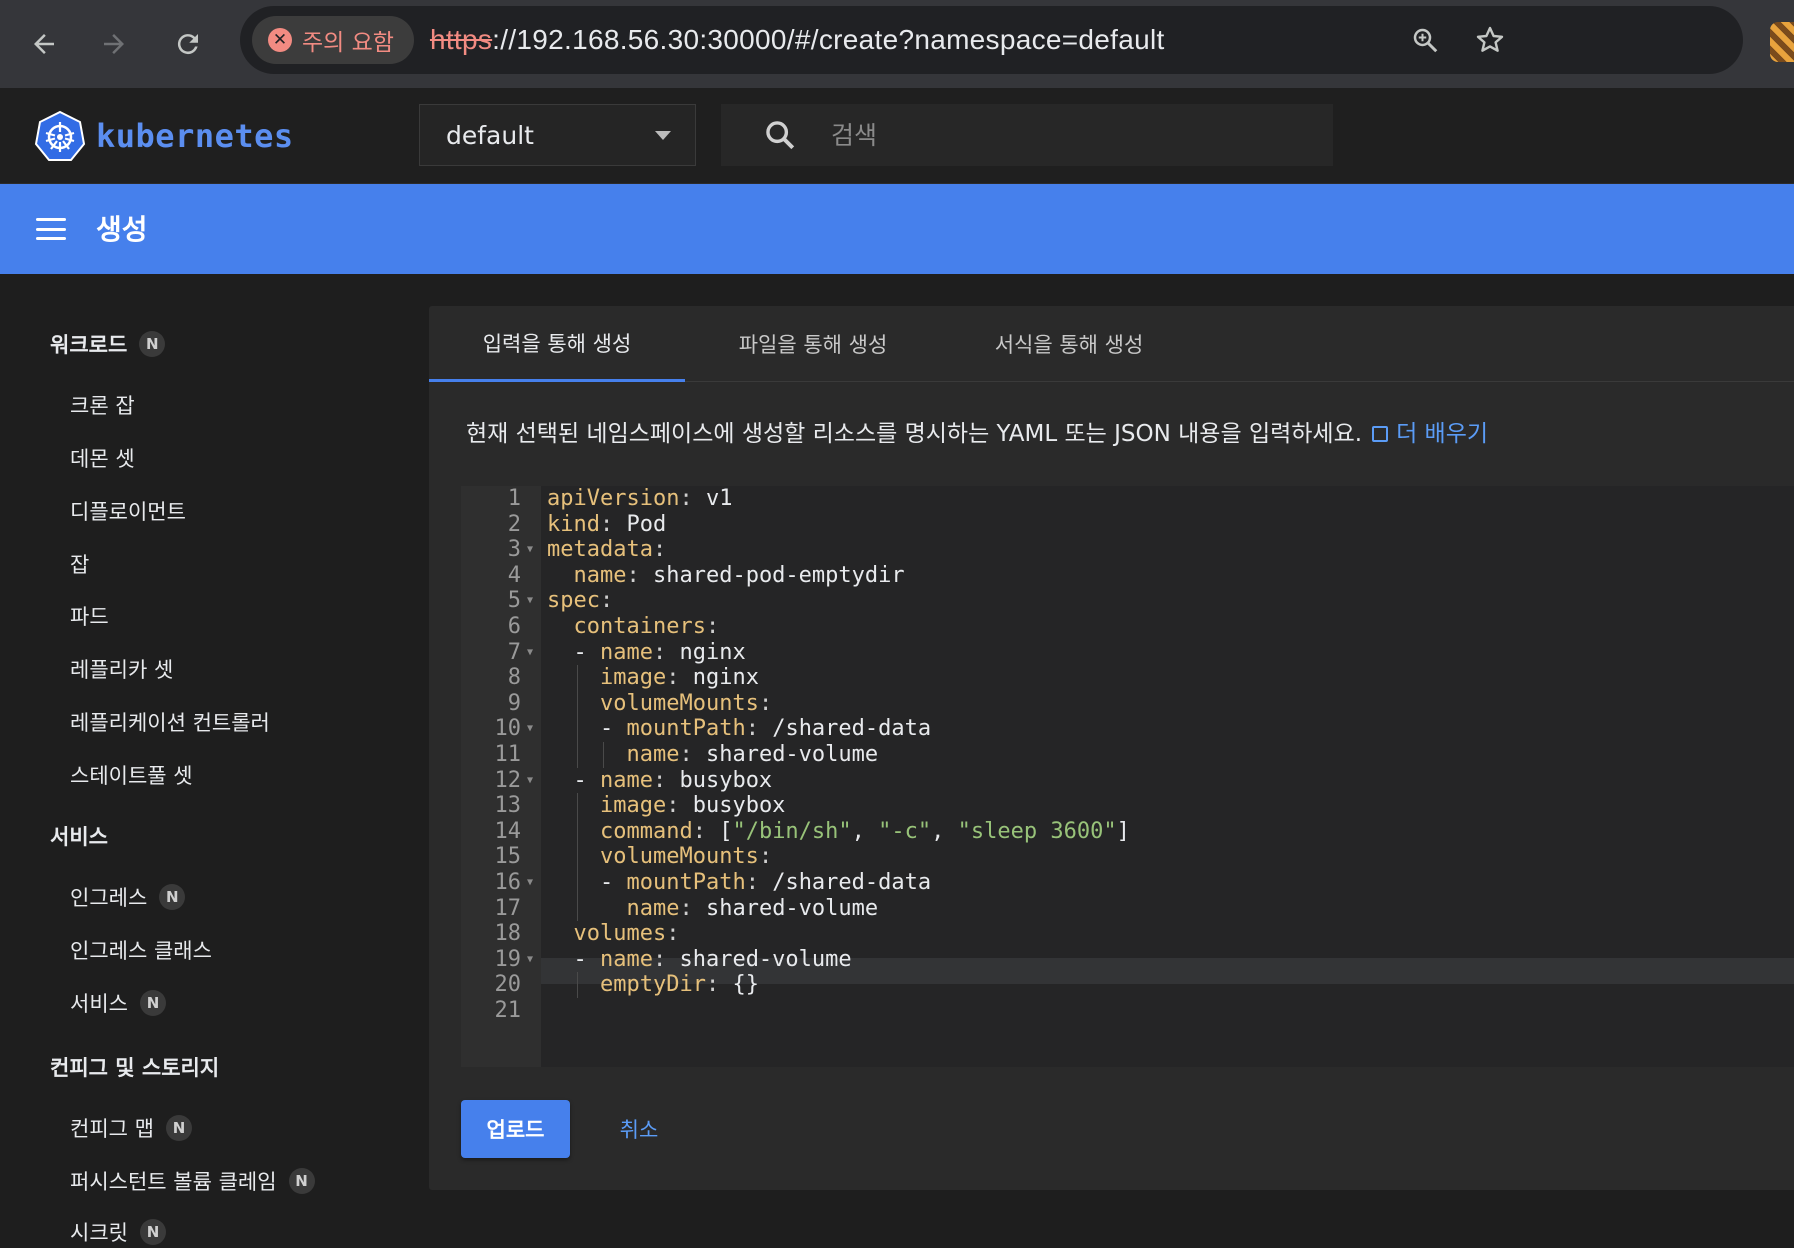  I want to click on back-icon, so click(44, 44).